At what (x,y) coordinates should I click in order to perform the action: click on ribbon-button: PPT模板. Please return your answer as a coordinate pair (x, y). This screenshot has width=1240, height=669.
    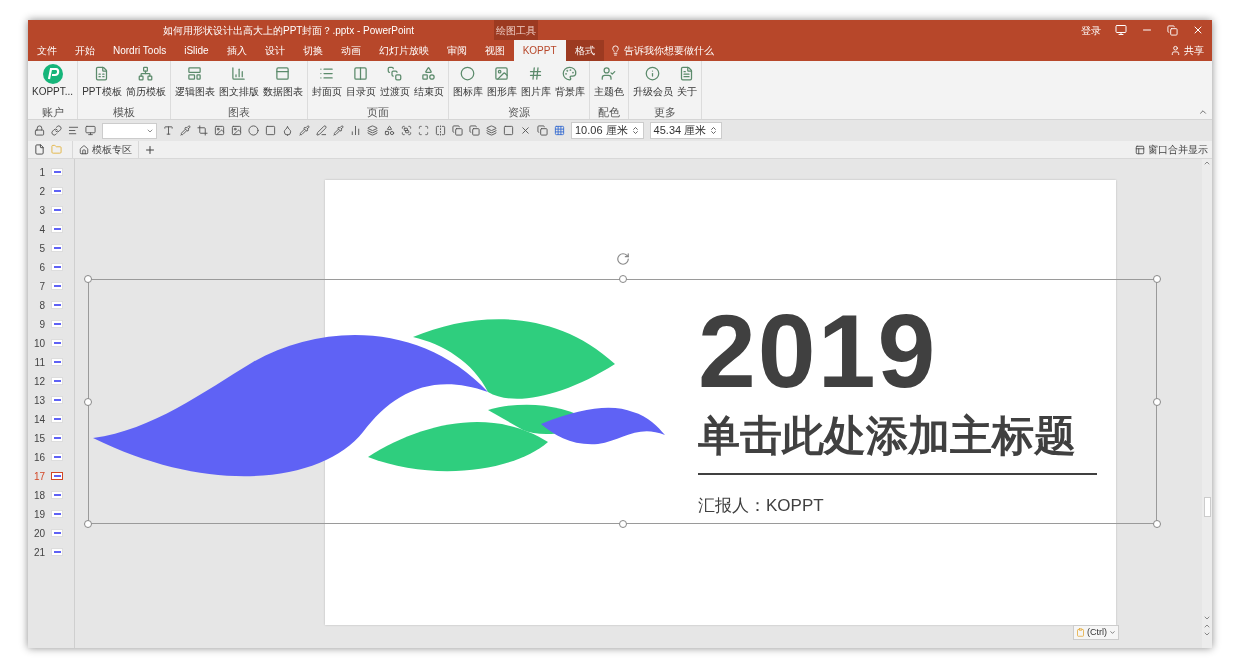
    Looking at the image, I should click on (102, 84).